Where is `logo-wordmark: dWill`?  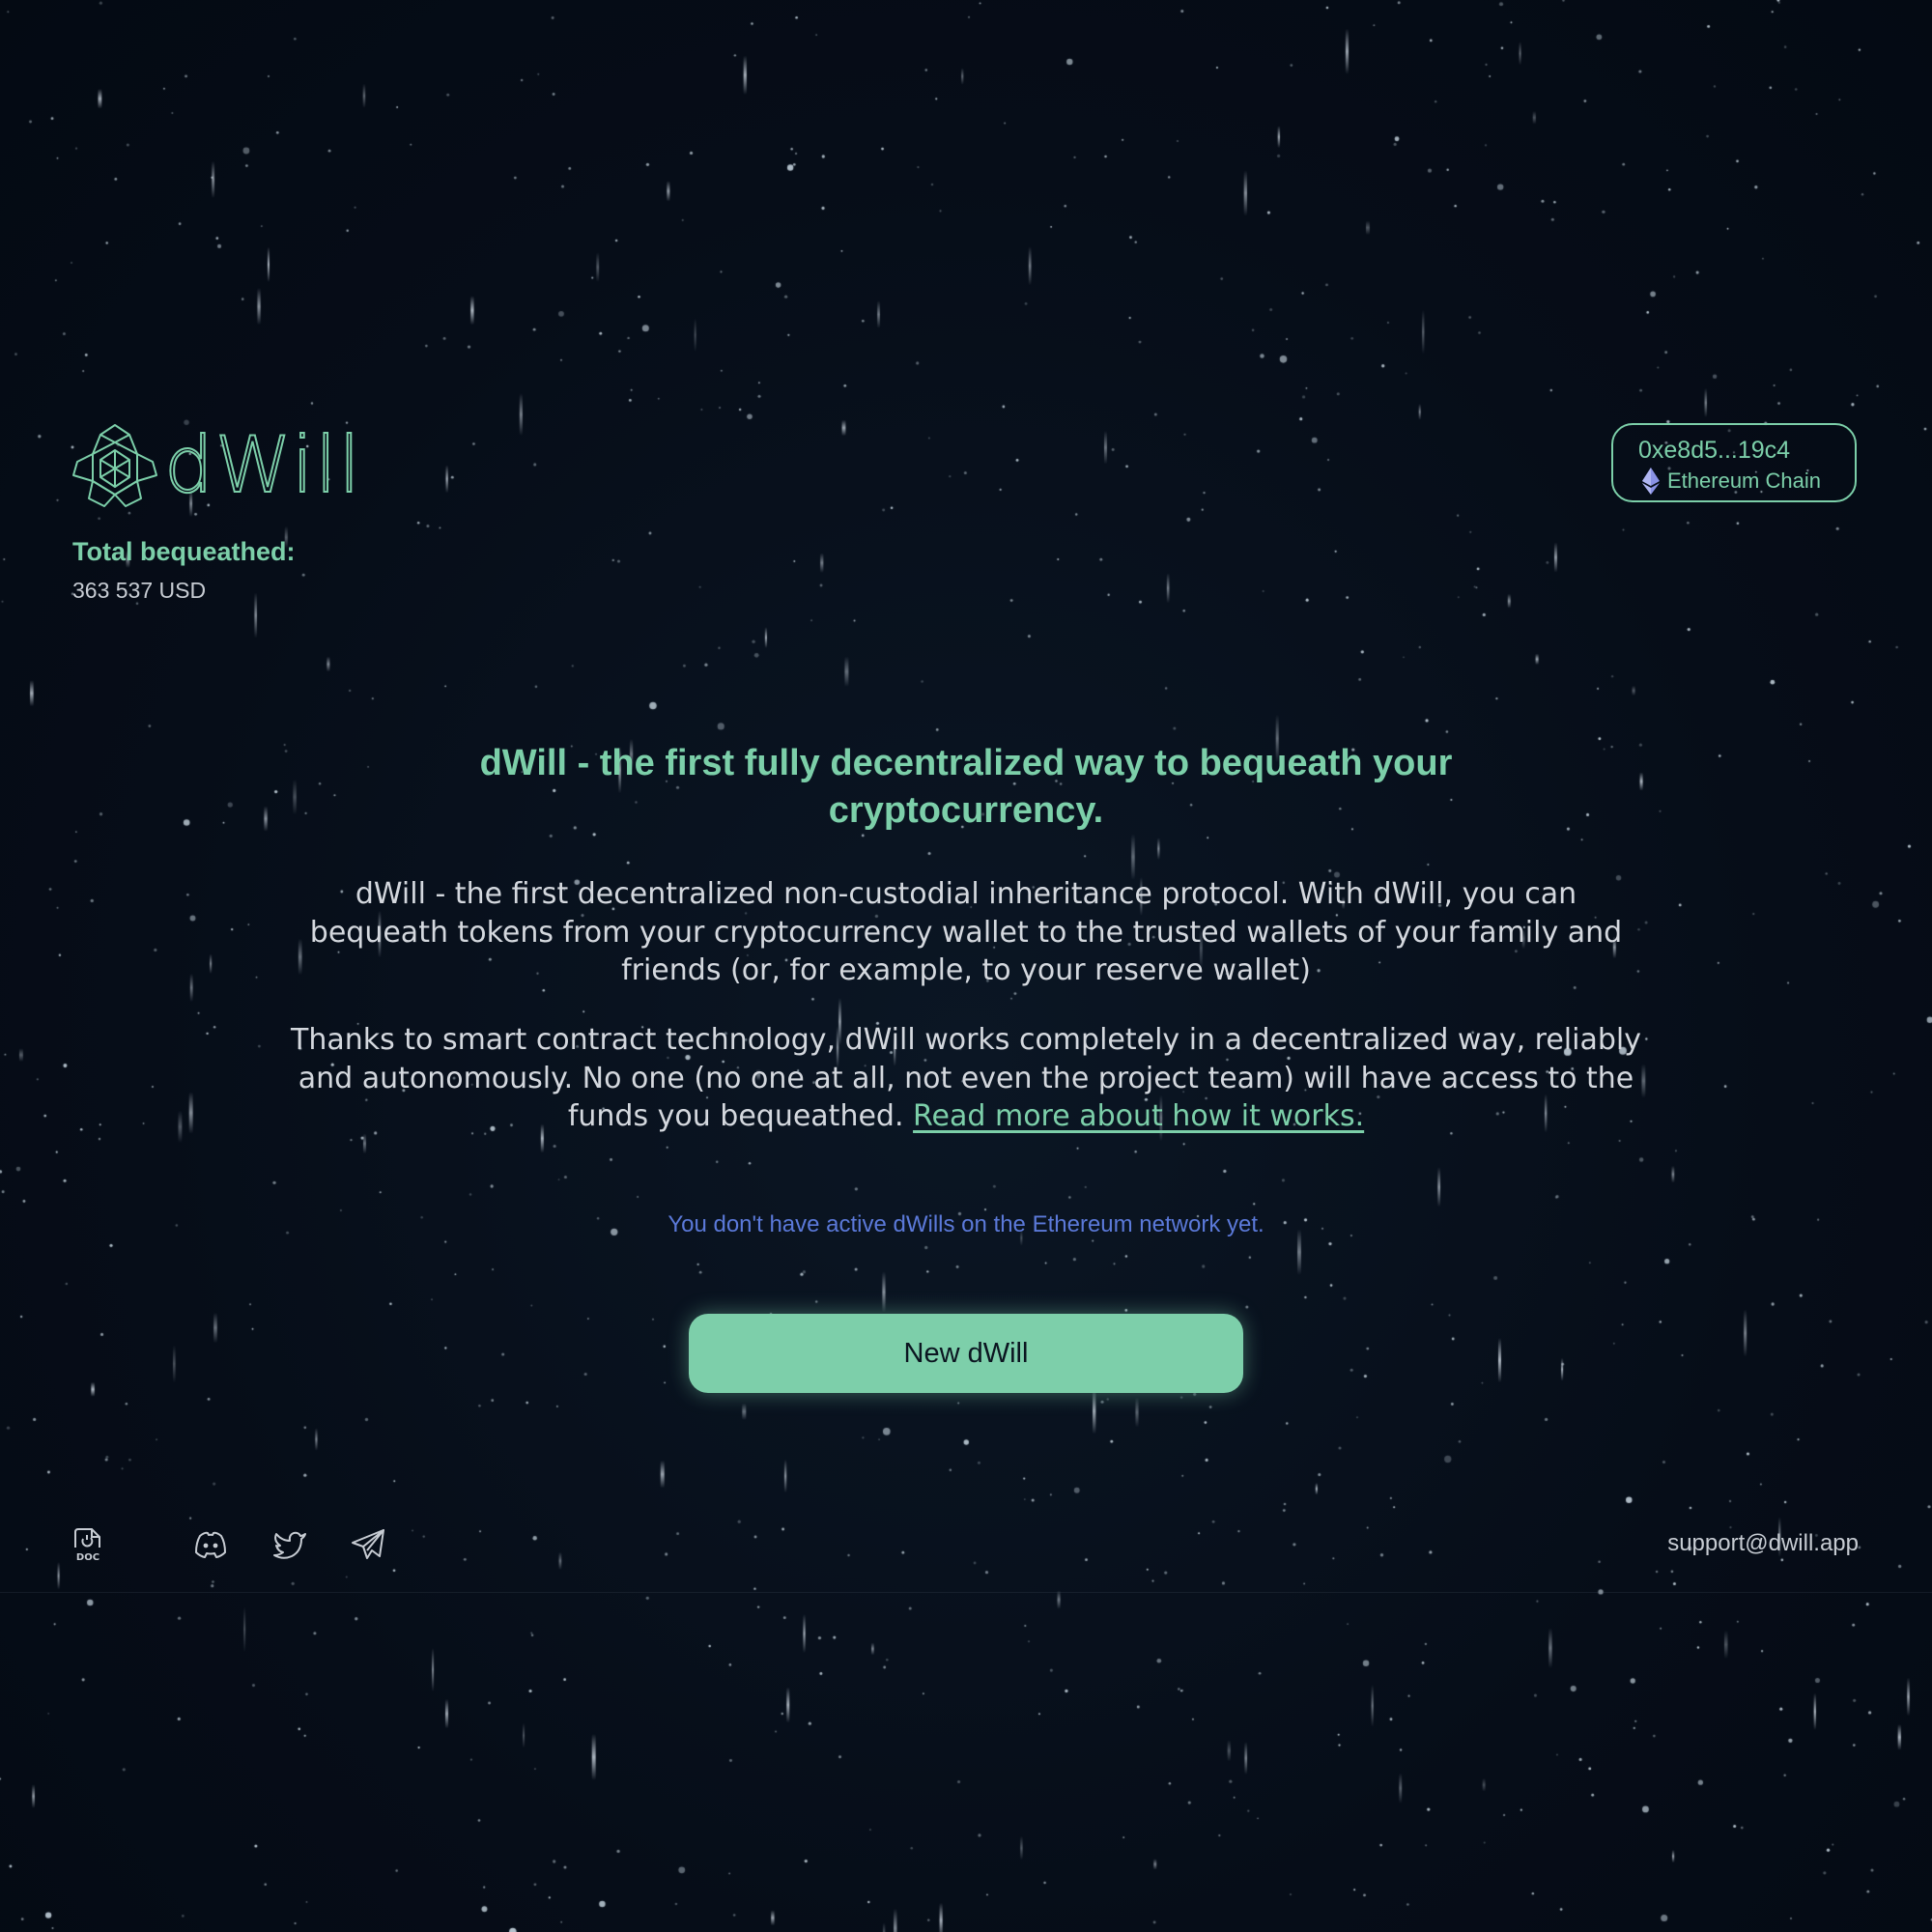
logo-wordmark: dWill is located at coordinates (262, 465).